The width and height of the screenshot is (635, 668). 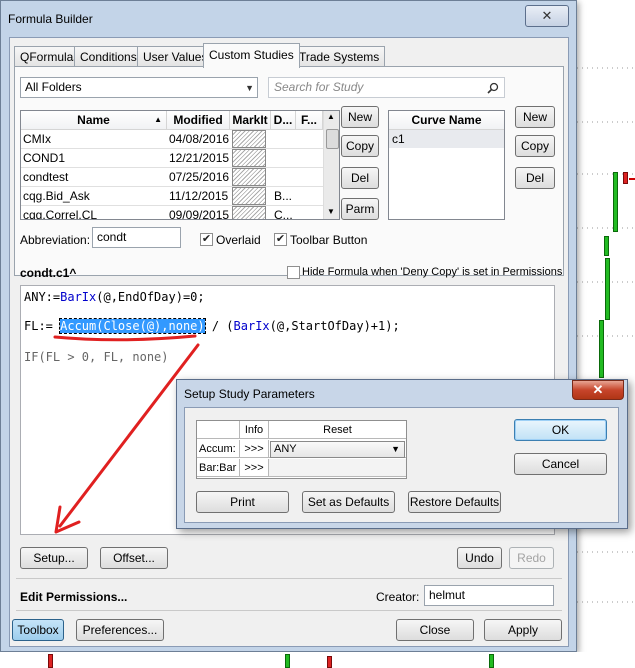 What do you see at coordinates (206, 239) in the screenshot?
I see `overlaid-checkbox: ✔` at bounding box center [206, 239].